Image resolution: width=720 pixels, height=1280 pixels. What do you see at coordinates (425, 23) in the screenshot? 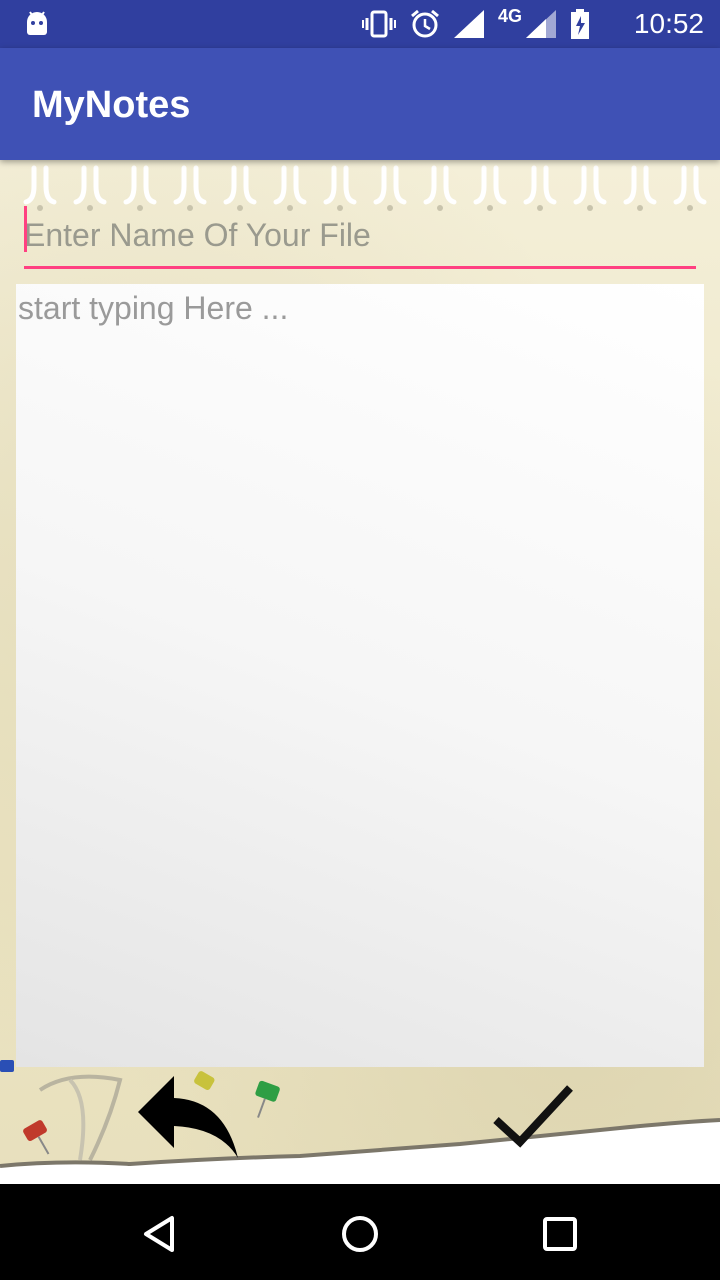
I see `alarm-icon` at bounding box center [425, 23].